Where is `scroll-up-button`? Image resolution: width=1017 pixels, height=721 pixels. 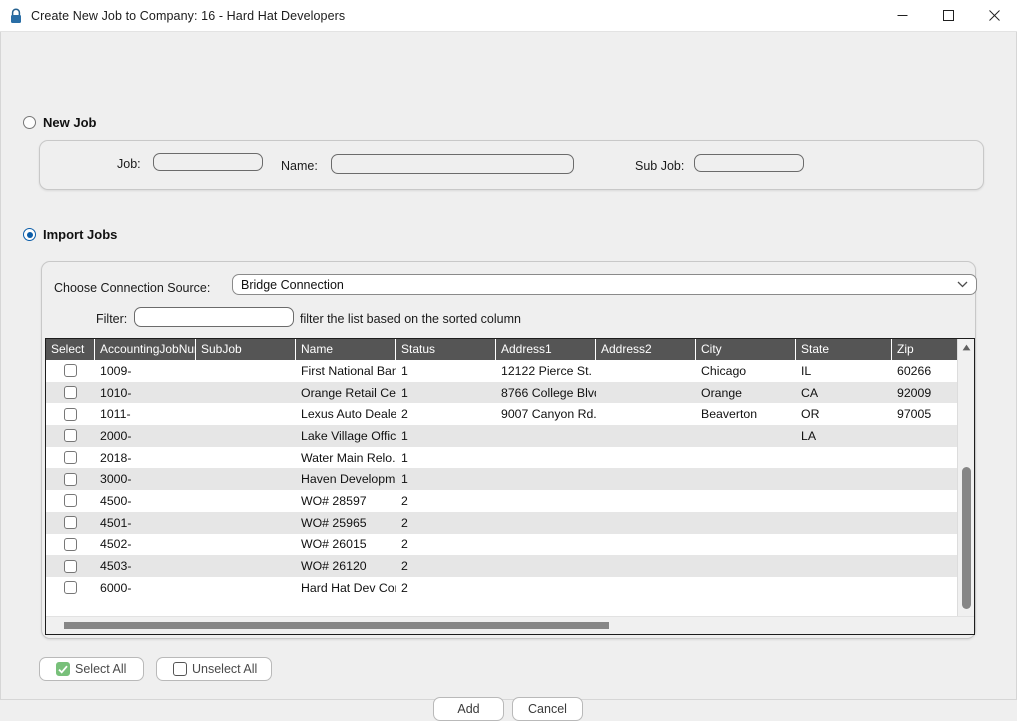 scroll-up-button is located at coordinates (966, 347).